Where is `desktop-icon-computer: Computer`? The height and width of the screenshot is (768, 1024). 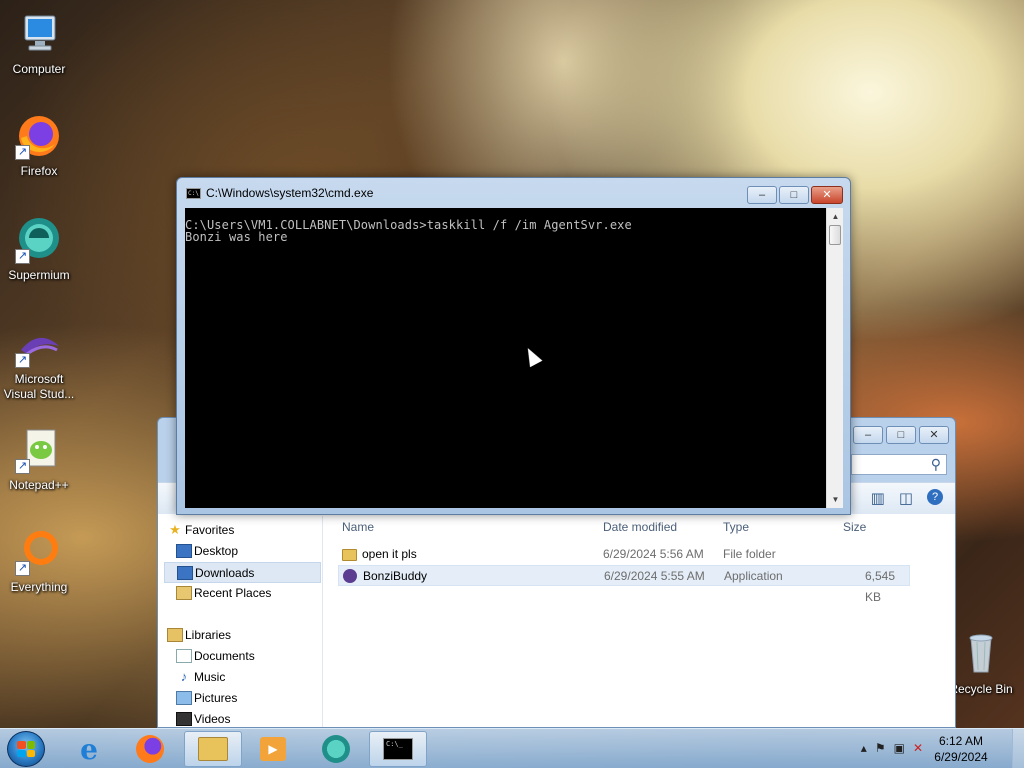 desktop-icon-computer: Computer is located at coordinates (39, 43).